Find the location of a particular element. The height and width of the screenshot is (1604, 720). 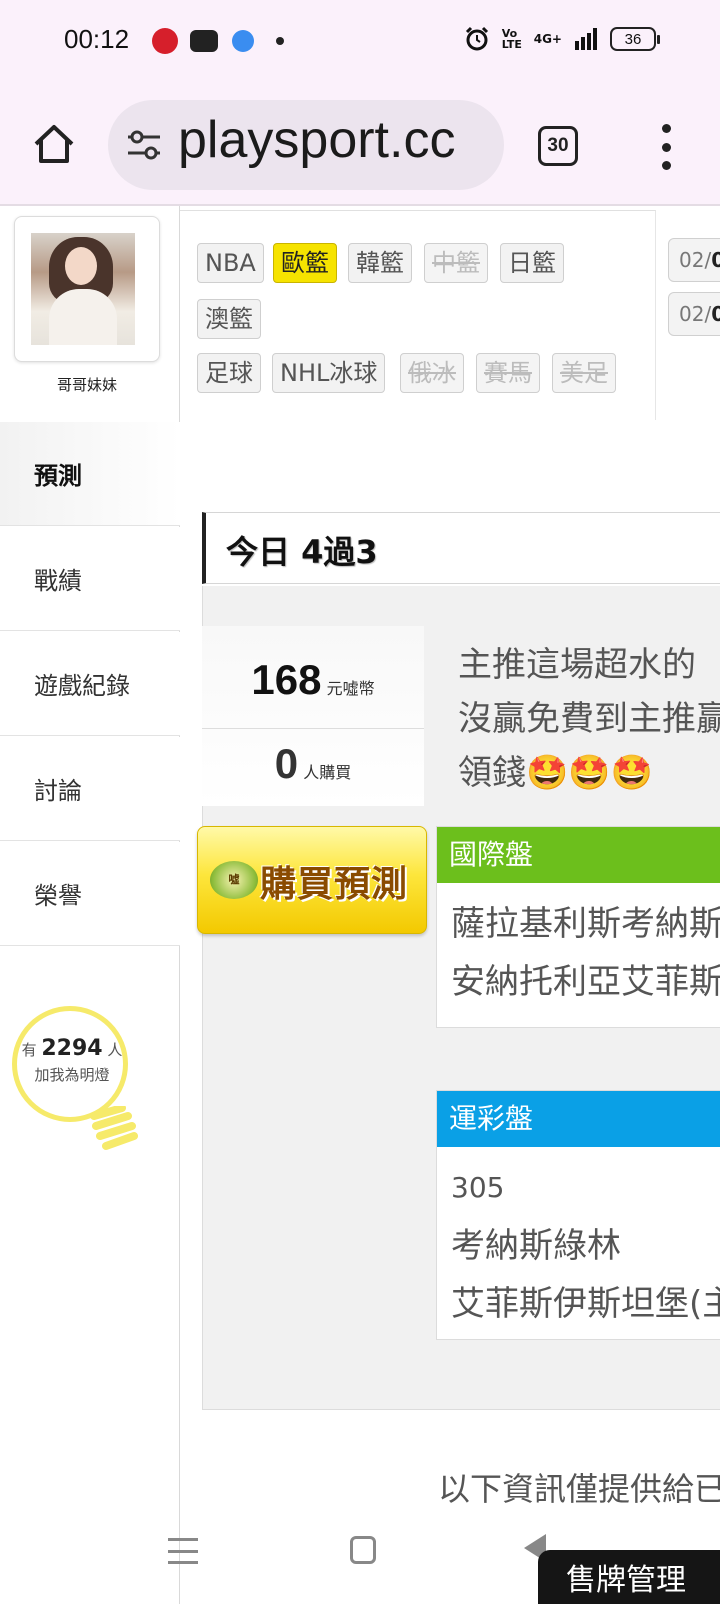

fans-prefix: 有 is located at coordinates (29, 1050).